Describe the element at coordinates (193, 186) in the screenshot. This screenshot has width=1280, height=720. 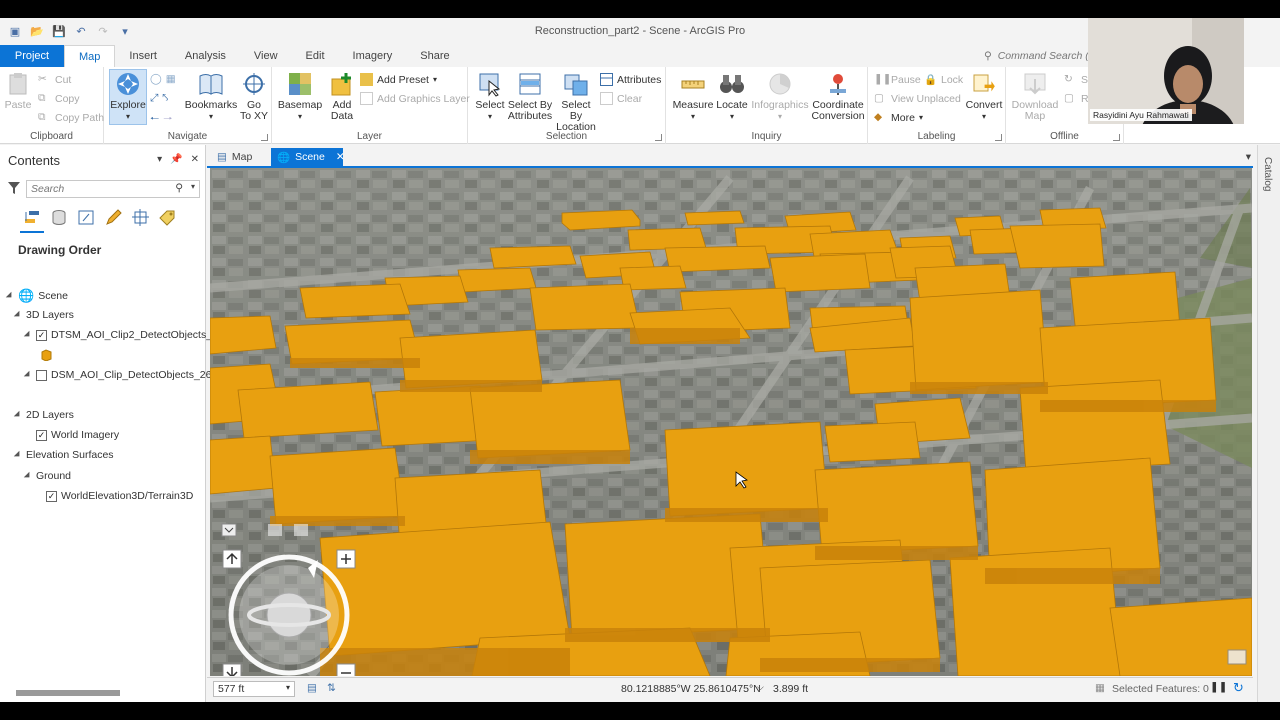
I see `search-dropdown-icon: ▾` at that location.